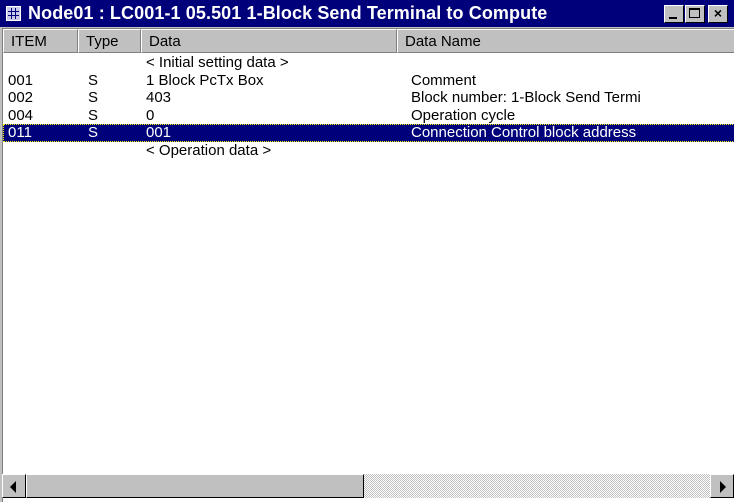 The image size is (734, 502). What do you see at coordinates (368, 151) in the screenshot?
I see `table-row: < Operation data >` at bounding box center [368, 151].